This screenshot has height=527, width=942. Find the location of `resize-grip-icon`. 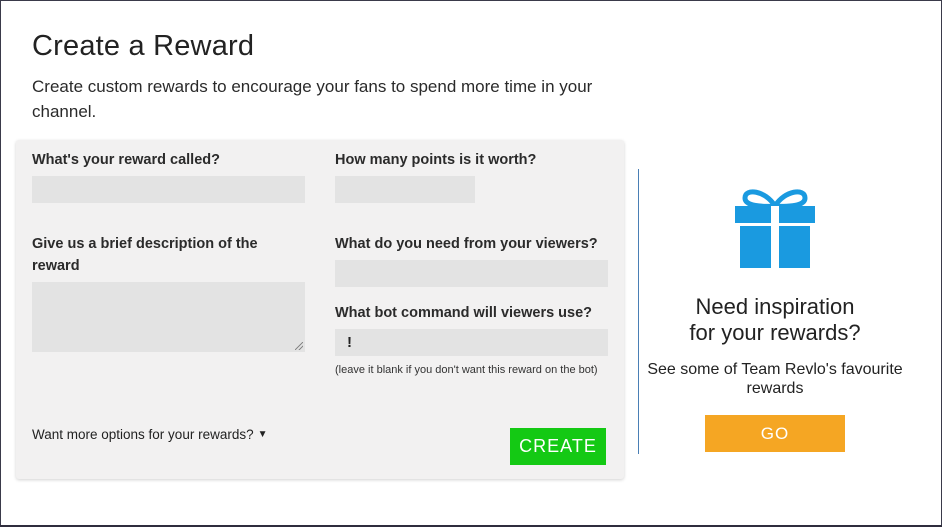

resize-grip-icon is located at coordinates (299, 346).